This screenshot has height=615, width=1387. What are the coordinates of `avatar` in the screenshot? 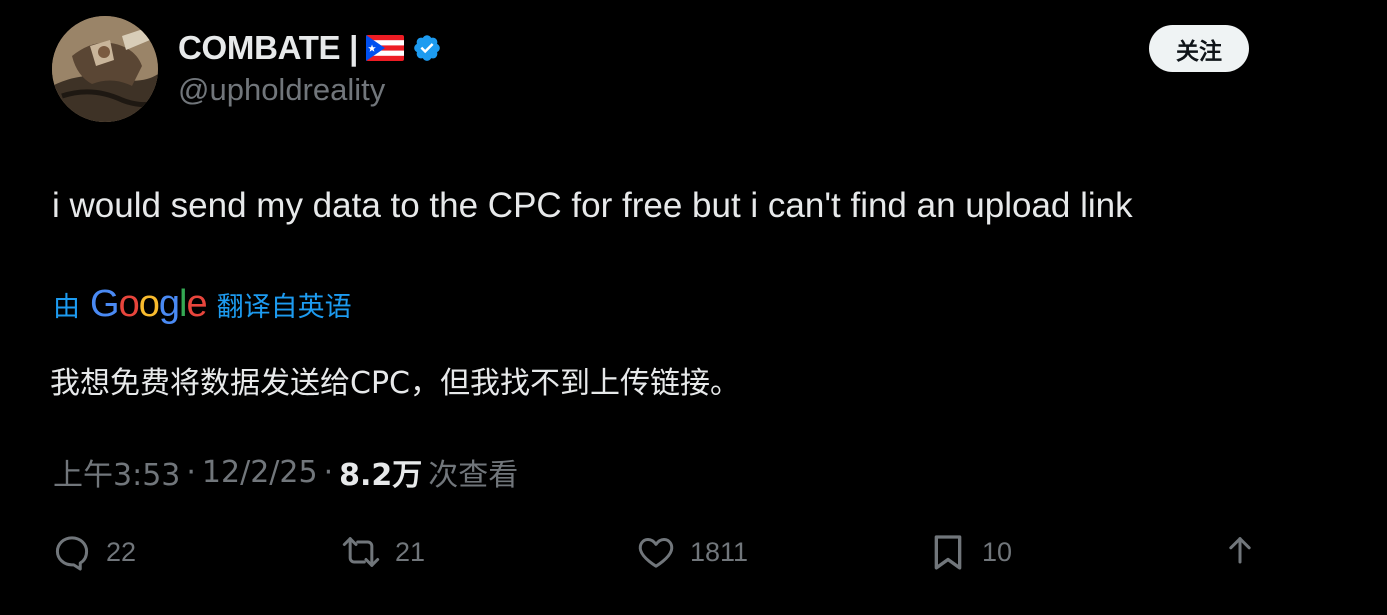 It's located at (105, 69).